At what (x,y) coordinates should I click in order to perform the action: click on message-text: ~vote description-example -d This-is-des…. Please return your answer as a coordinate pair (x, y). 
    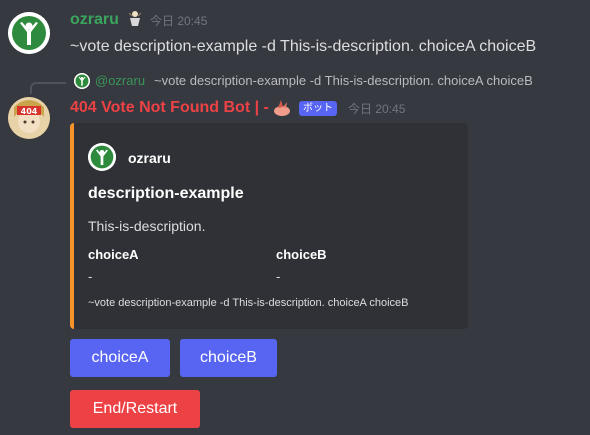
    Looking at the image, I should click on (303, 46).